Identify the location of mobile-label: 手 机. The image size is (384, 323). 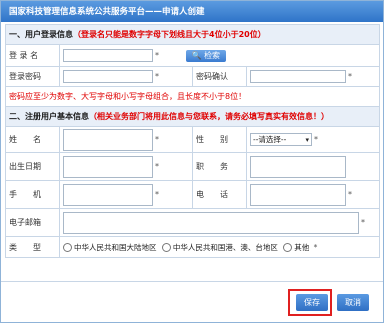
(32, 194).